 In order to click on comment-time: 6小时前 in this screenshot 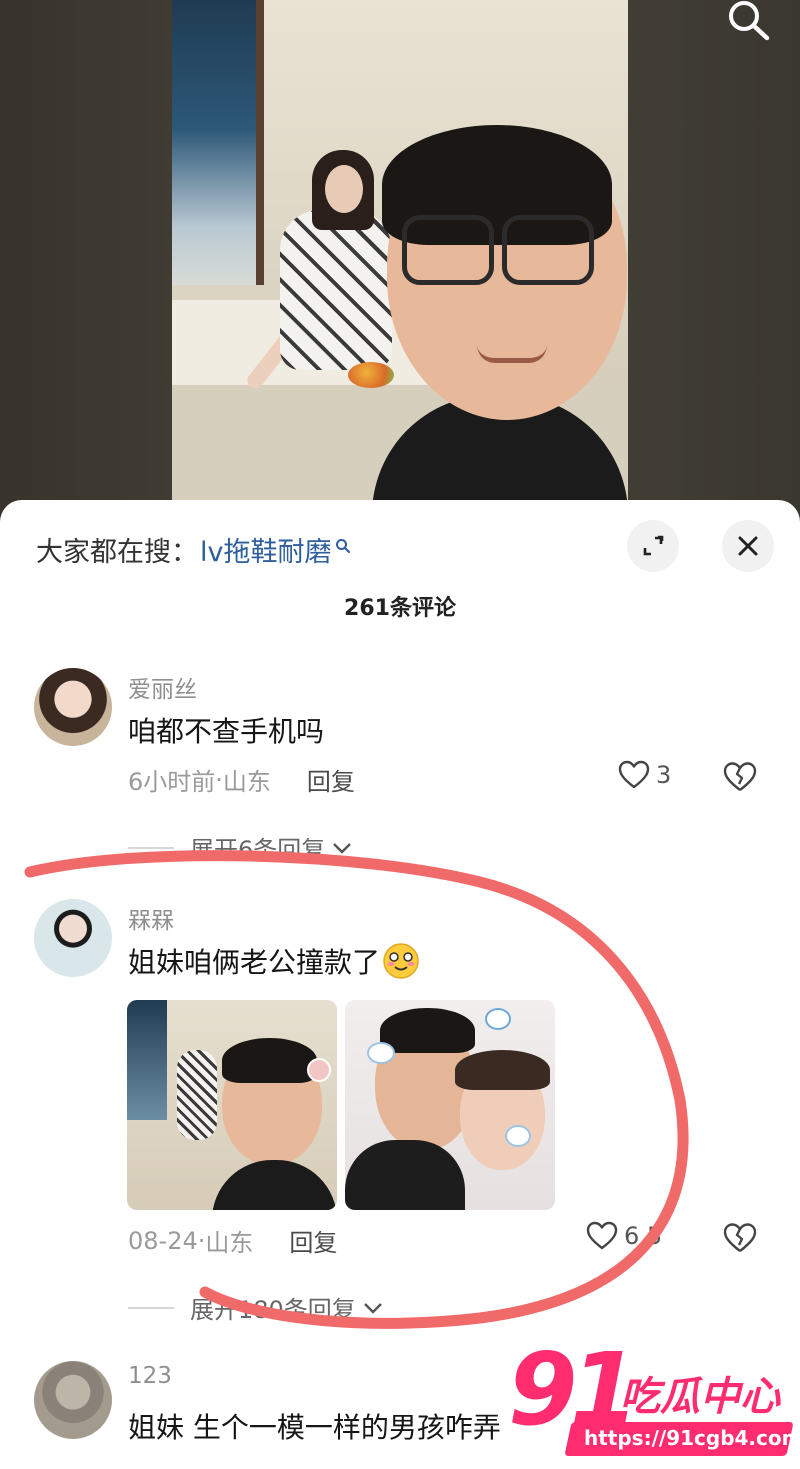, I will do `click(172, 782)`.